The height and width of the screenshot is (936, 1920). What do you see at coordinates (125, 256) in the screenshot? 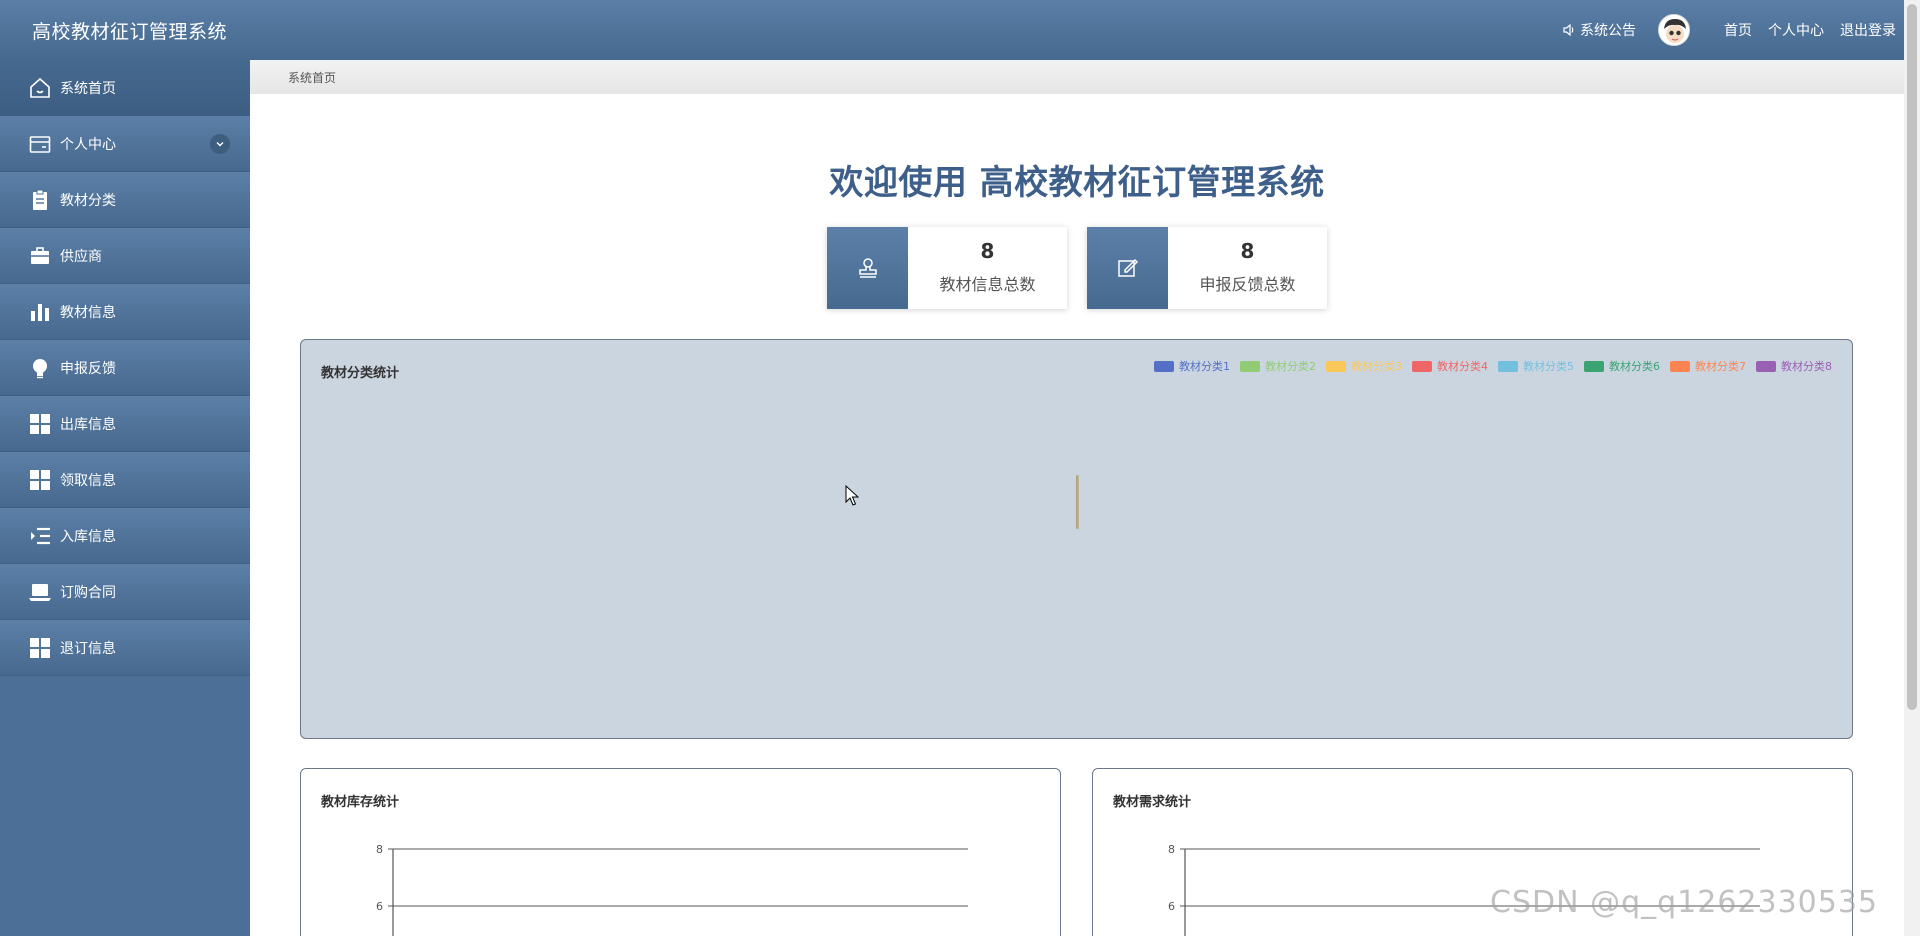
I see `sidebar-item-supplier: 供应商` at bounding box center [125, 256].